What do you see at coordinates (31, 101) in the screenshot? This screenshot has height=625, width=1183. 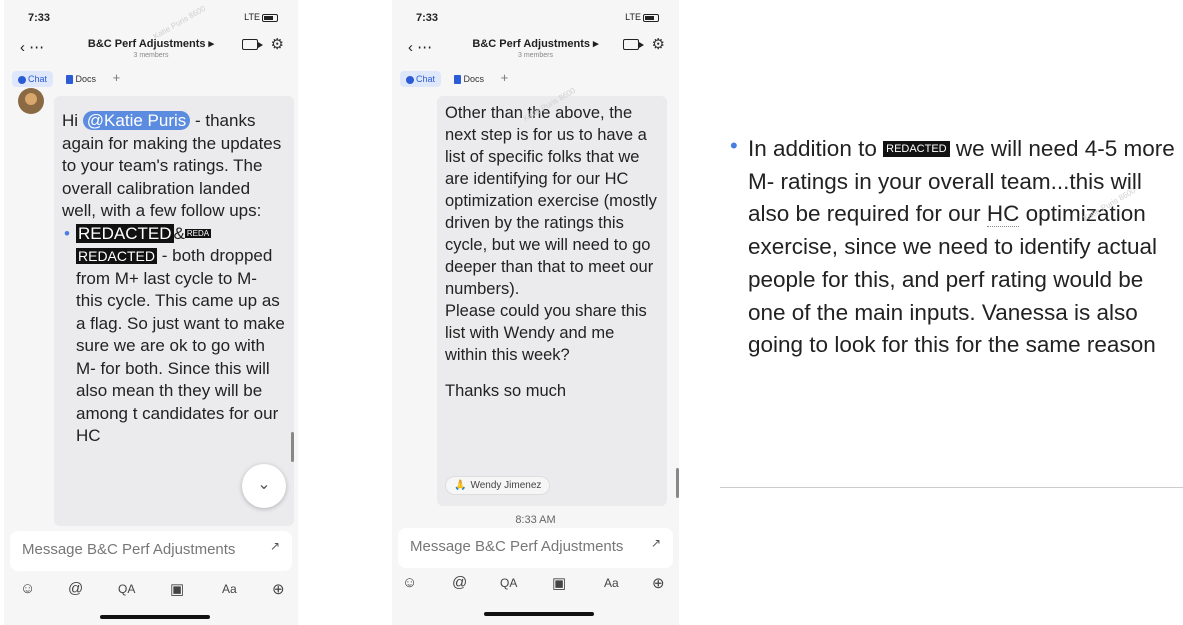 I see `avatar` at bounding box center [31, 101].